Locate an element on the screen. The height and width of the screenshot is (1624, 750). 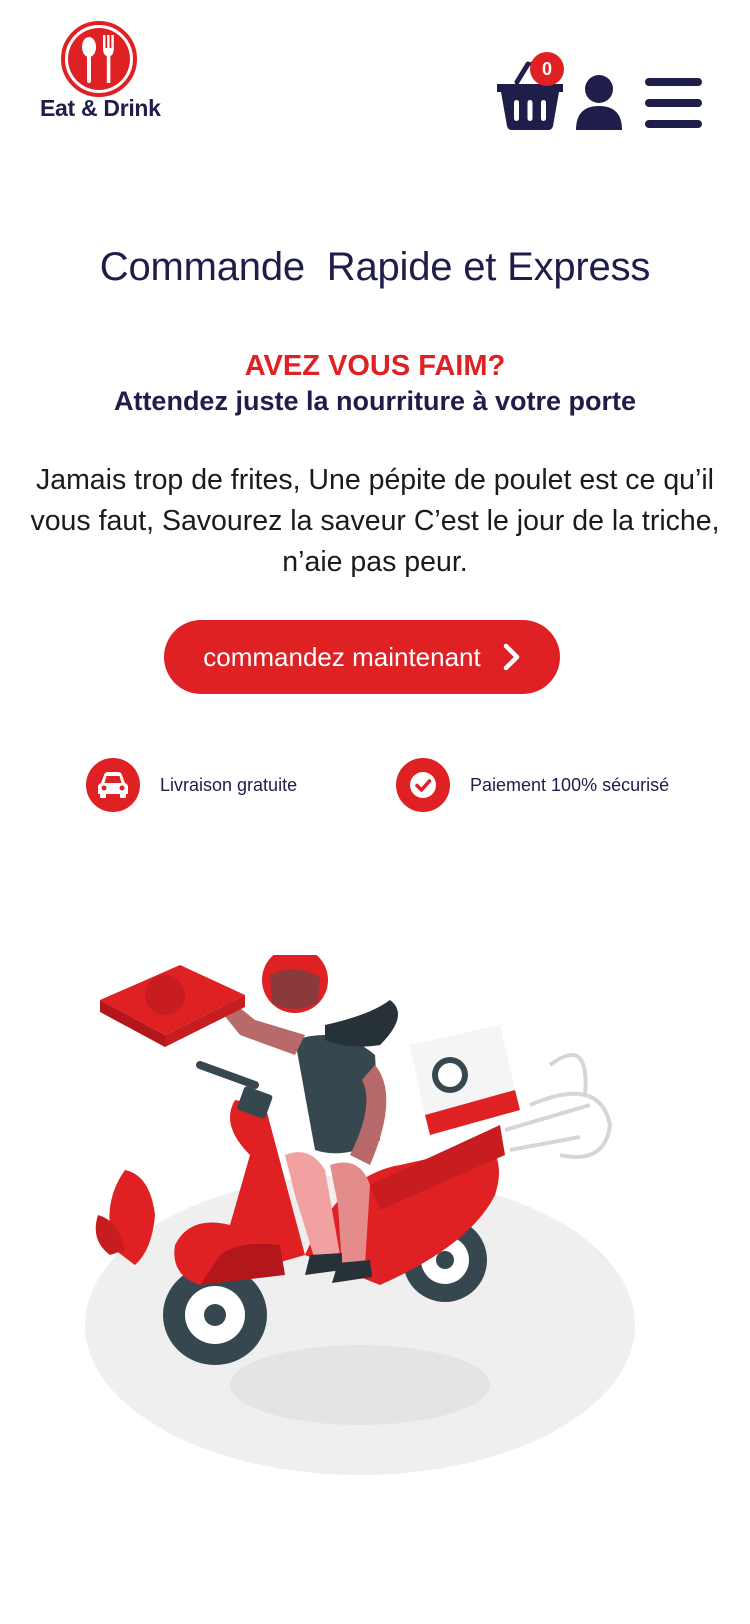
car-icon is located at coordinates (113, 785).